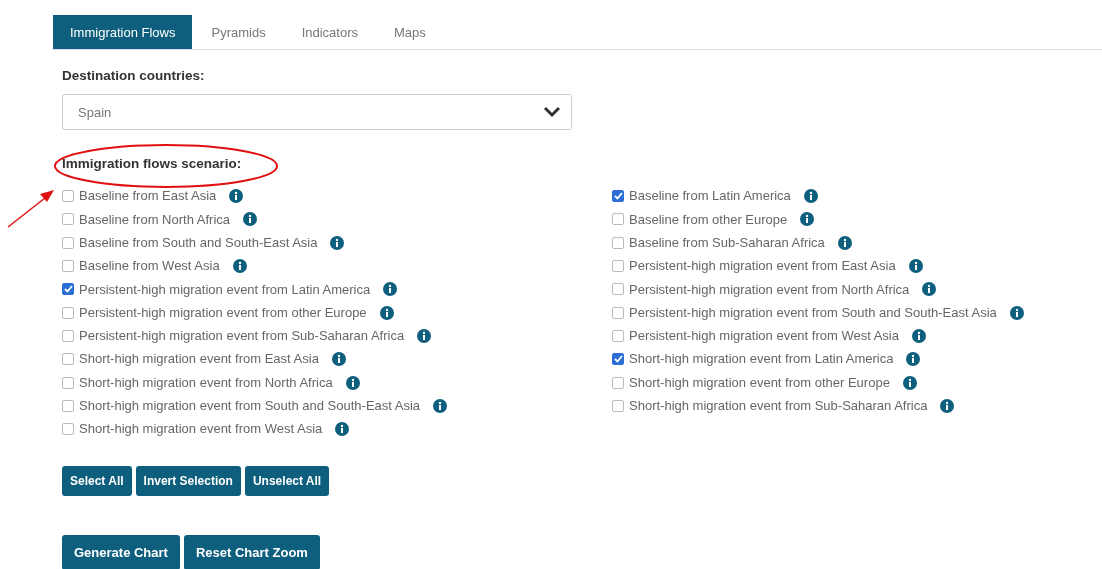  What do you see at coordinates (778, 406) in the screenshot?
I see `checkbox-label: Short-high migration event from Sub-Saharan Africa` at bounding box center [778, 406].